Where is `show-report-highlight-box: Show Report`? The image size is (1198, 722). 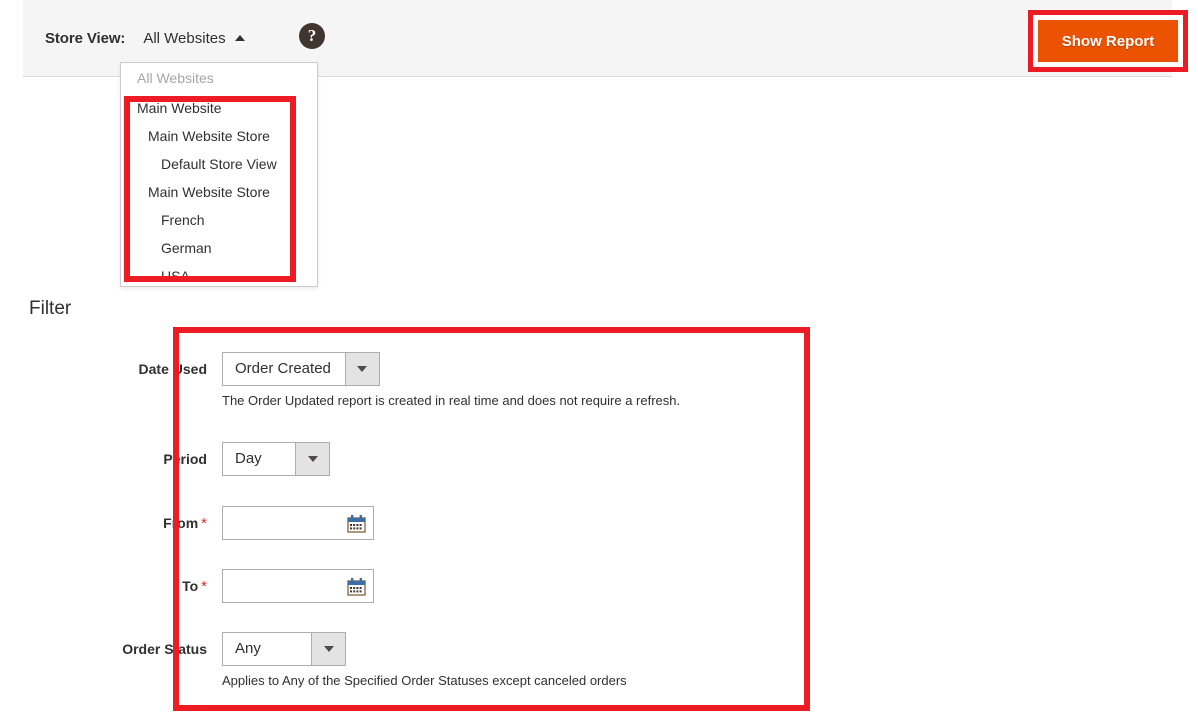
show-report-highlight-box: Show Report is located at coordinates (1108, 41).